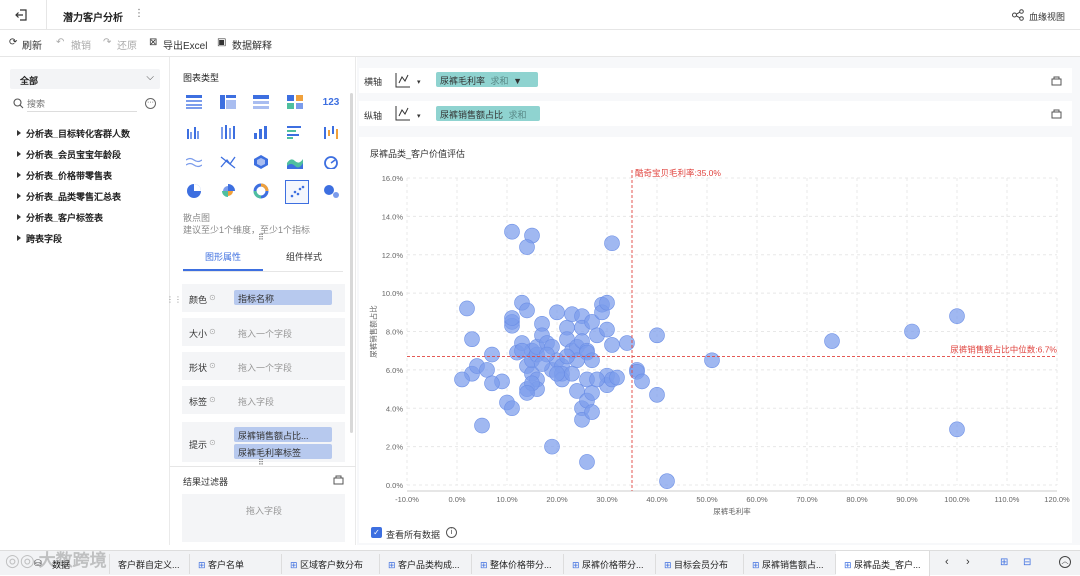 This screenshot has width=1080, height=576. I want to click on more-options-icon: ···, so click(150, 103).